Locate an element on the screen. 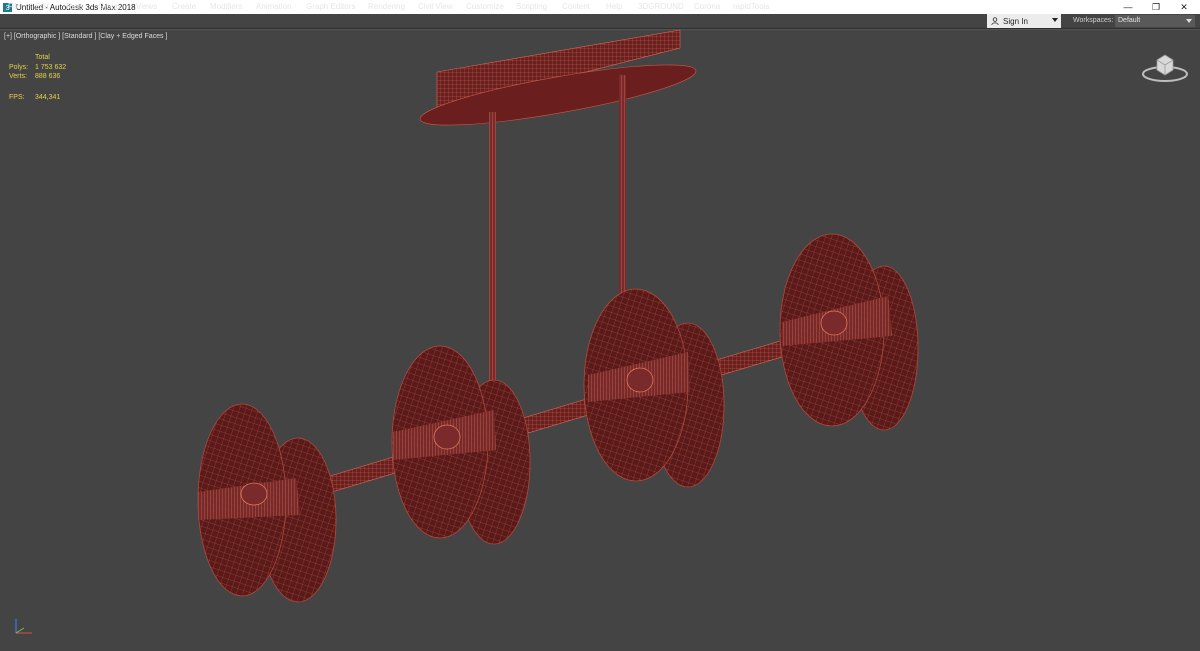 The width and height of the screenshot is (1200, 651). ceiling-canopy is located at coordinates (558, 77).